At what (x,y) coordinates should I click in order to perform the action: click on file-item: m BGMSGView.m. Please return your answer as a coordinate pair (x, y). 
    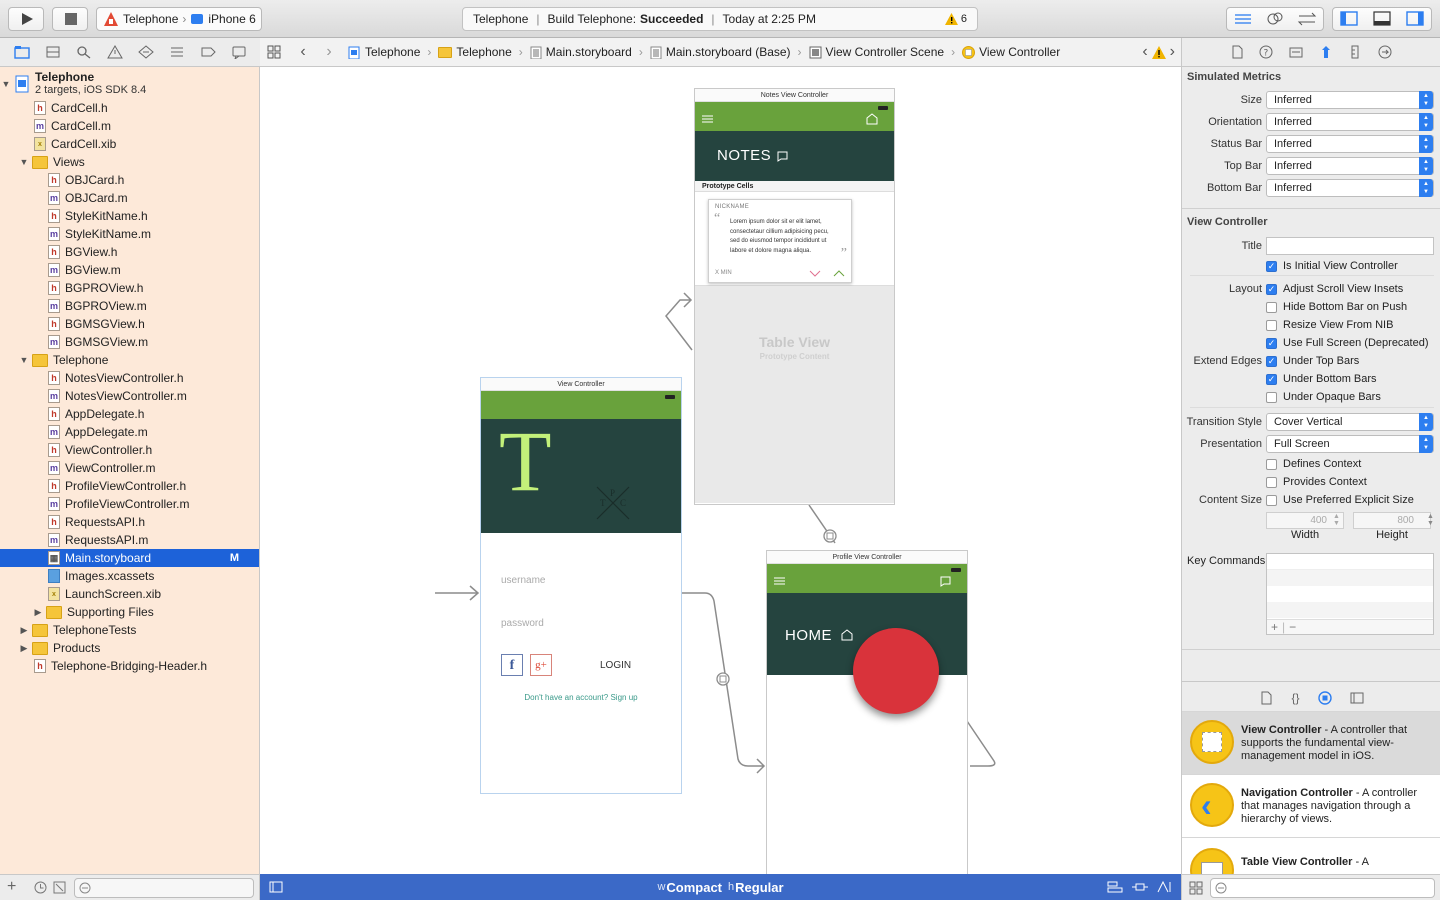
    Looking at the image, I should click on (129, 342).